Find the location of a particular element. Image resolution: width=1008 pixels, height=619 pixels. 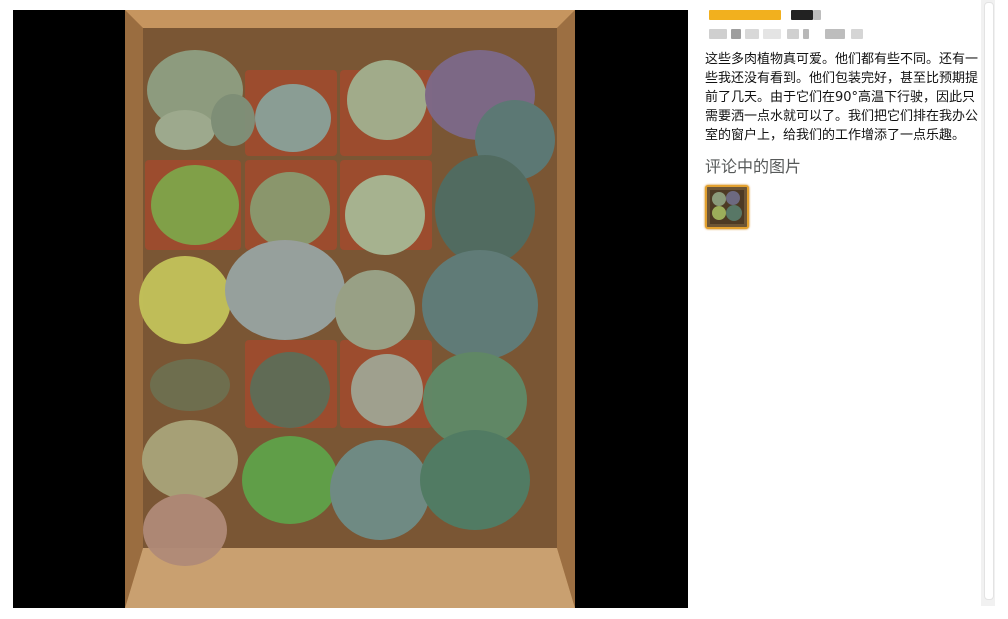

thumbnail-graphic is located at coordinates (727, 207).